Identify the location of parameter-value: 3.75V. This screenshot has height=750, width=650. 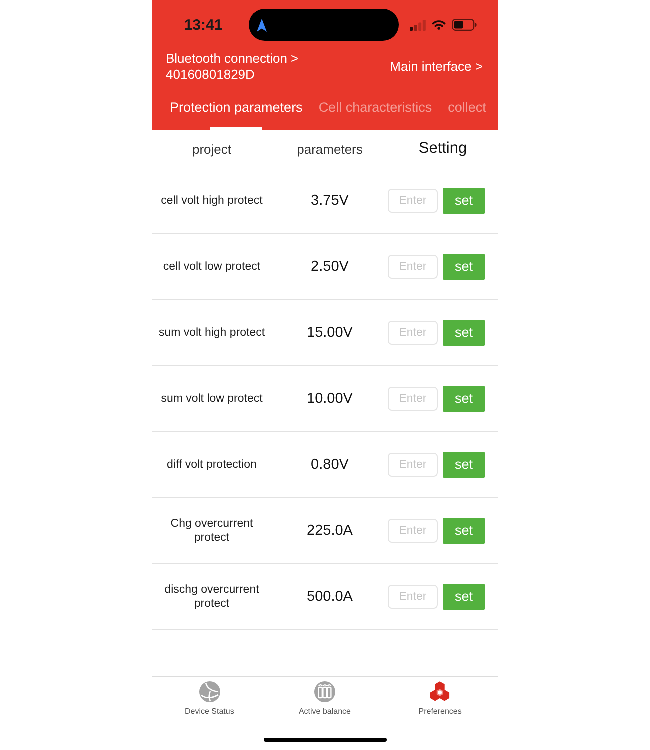
(330, 200).